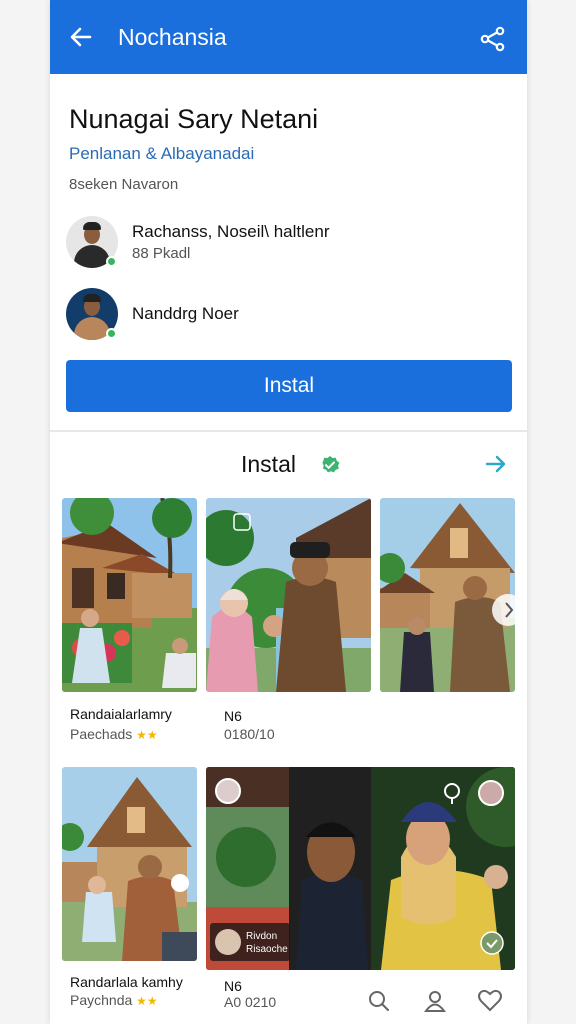 Image resolution: width=576 pixels, height=1024 pixels. I want to click on heart-icon, so click(490, 1001).